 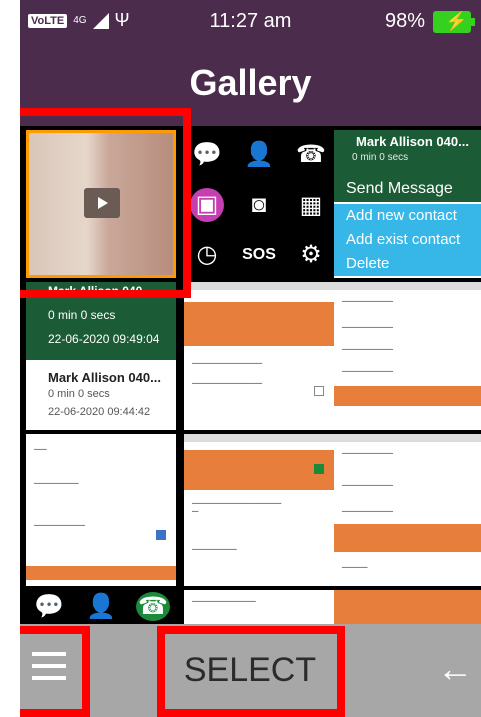 I want to click on menu-button, so click(x=50, y=666).